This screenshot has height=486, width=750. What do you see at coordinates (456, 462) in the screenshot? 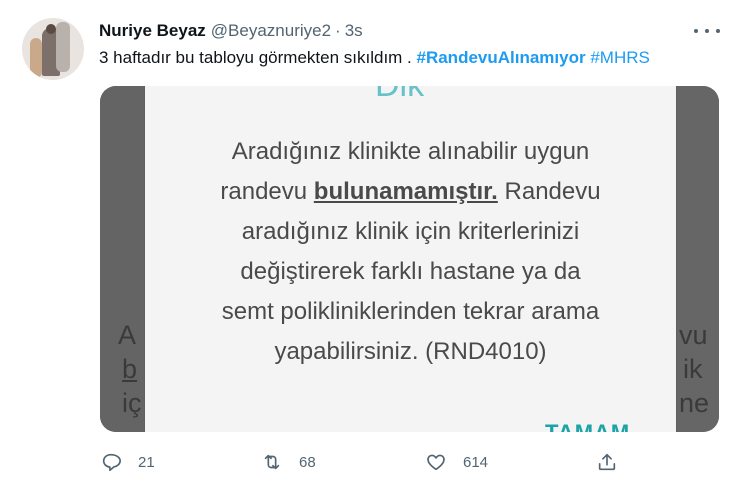
I see `like-button: 614` at bounding box center [456, 462].